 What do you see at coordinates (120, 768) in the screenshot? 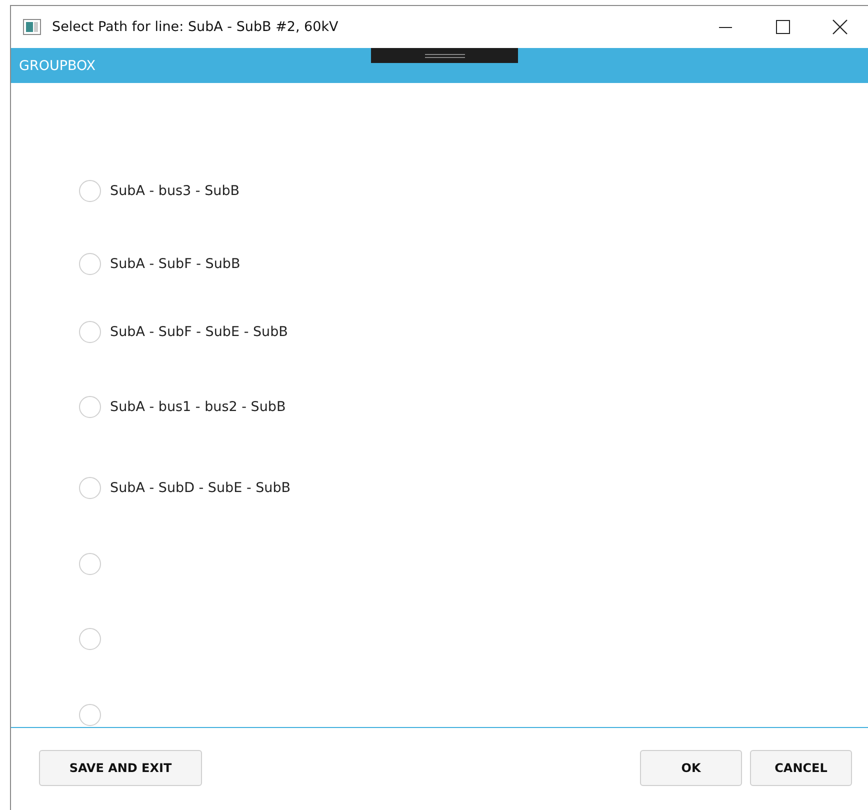
I see `save-exit-button: SAVE AND EXIT` at bounding box center [120, 768].